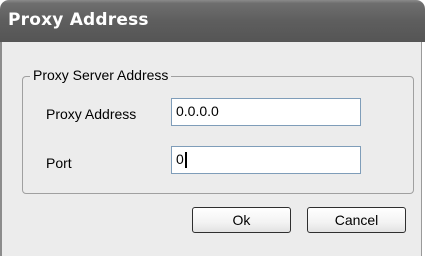  What do you see at coordinates (78, 20) in the screenshot?
I see `dialog-title: Proxy Address` at bounding box center [78, 20].